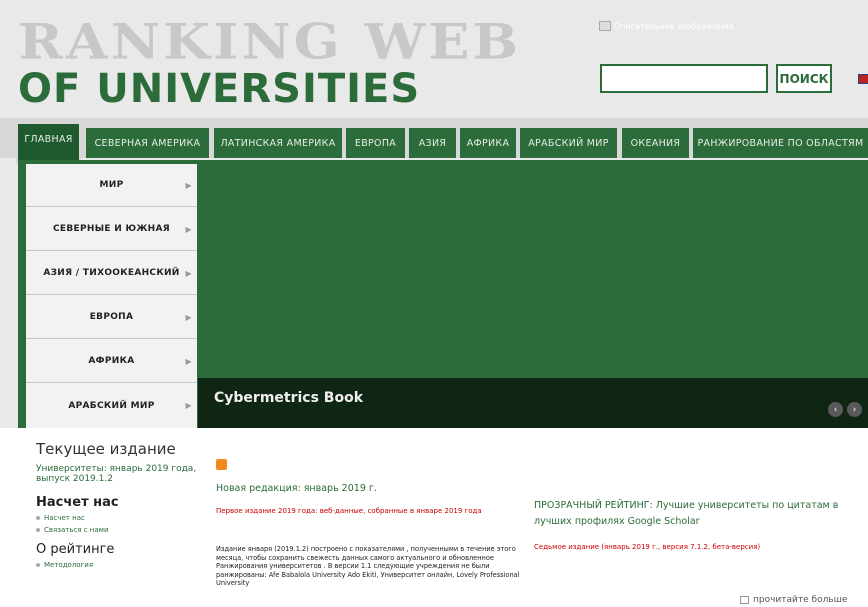 The width and height of the screenshot is (868, 607). I want to click on rss-icon, so click(221, 464).